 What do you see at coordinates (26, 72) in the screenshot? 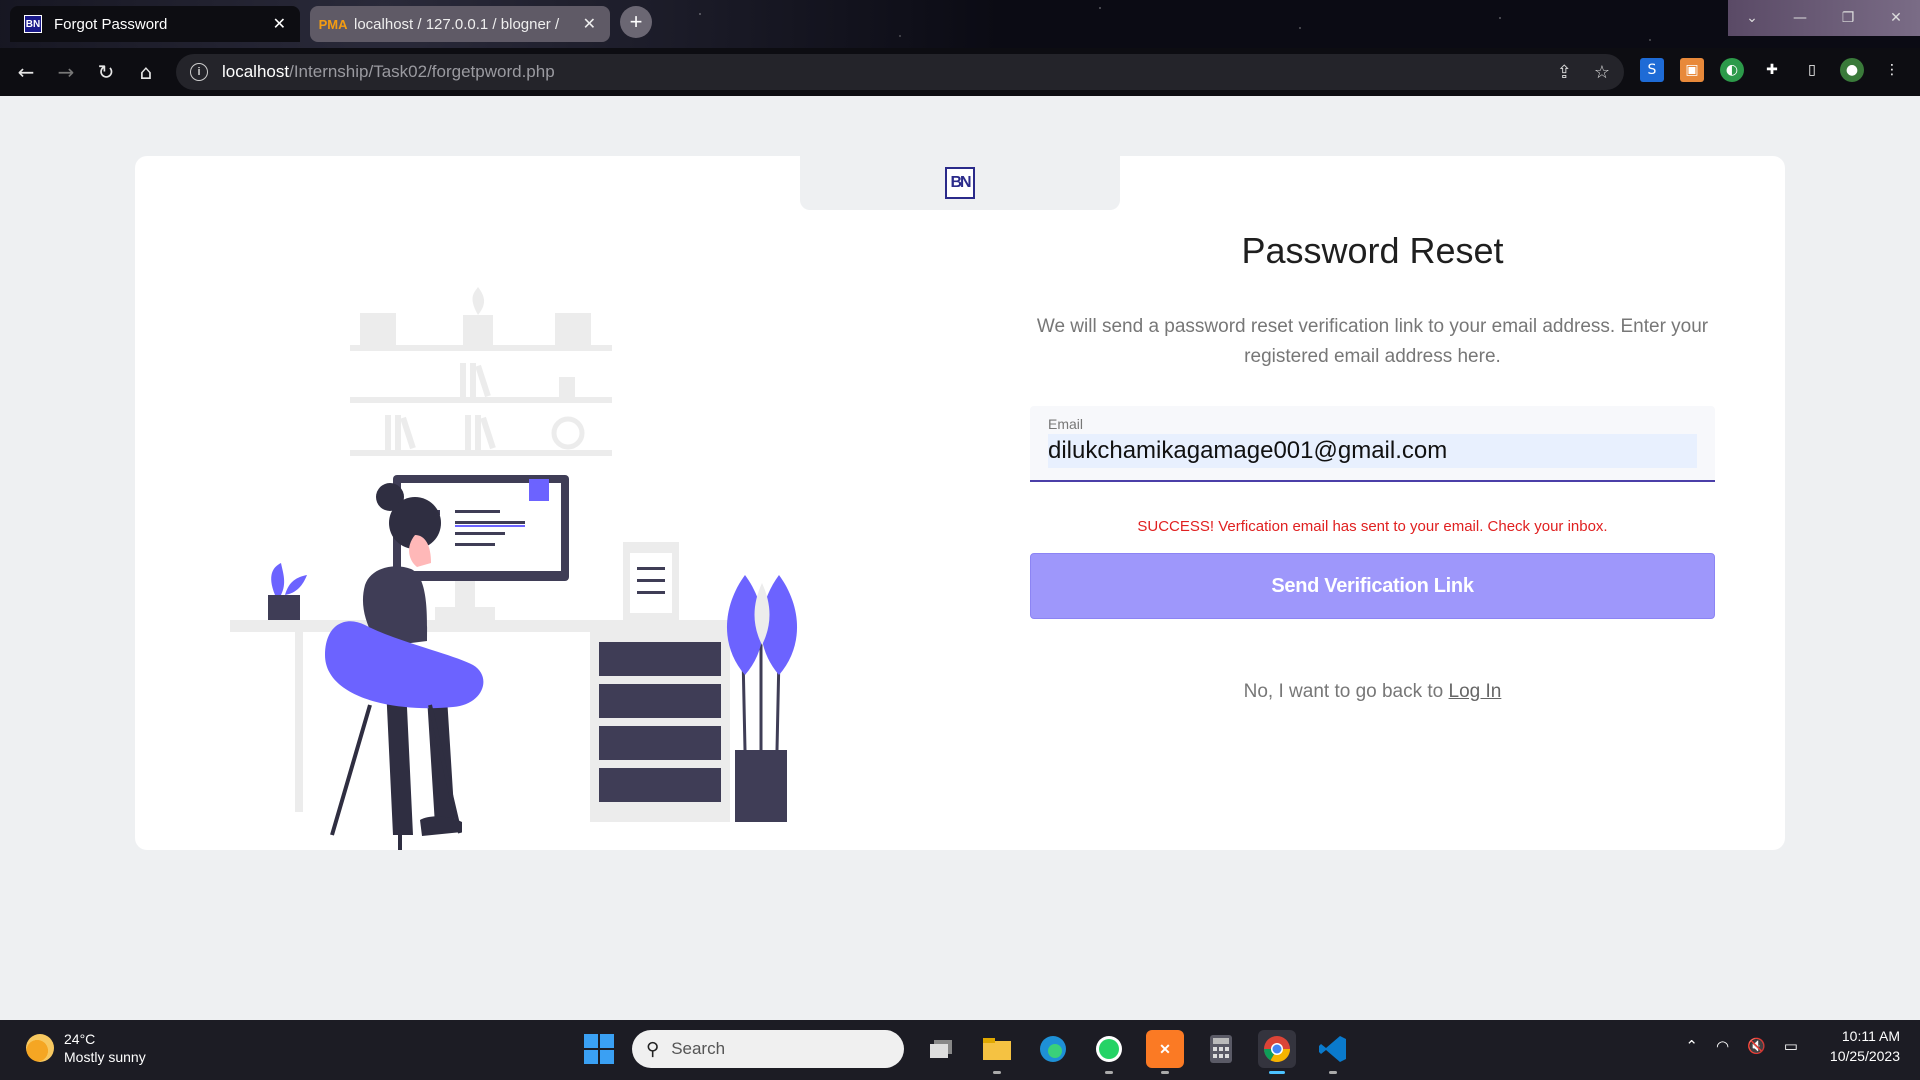
I see `back-arrow-icon: ←` at bounding box center [26, 72].